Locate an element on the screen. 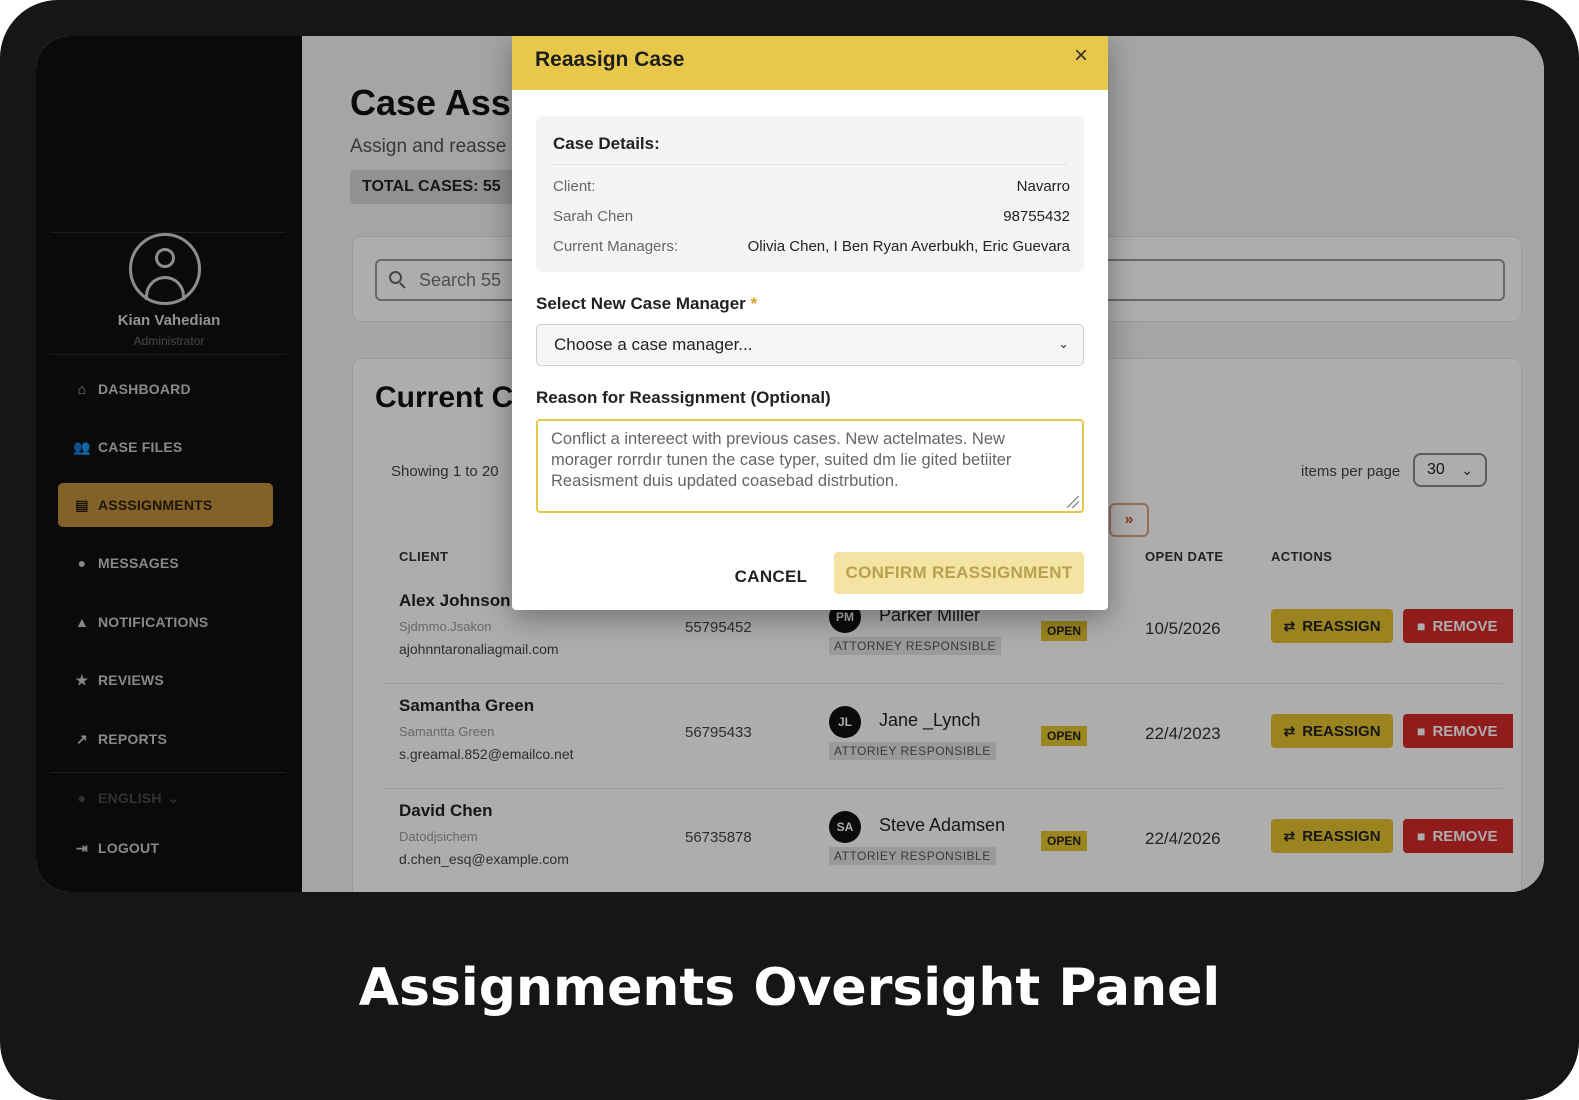 The width and height of the screenshot is (1579, 1100). detail-label: Client: is located at coordinates (574, 186).